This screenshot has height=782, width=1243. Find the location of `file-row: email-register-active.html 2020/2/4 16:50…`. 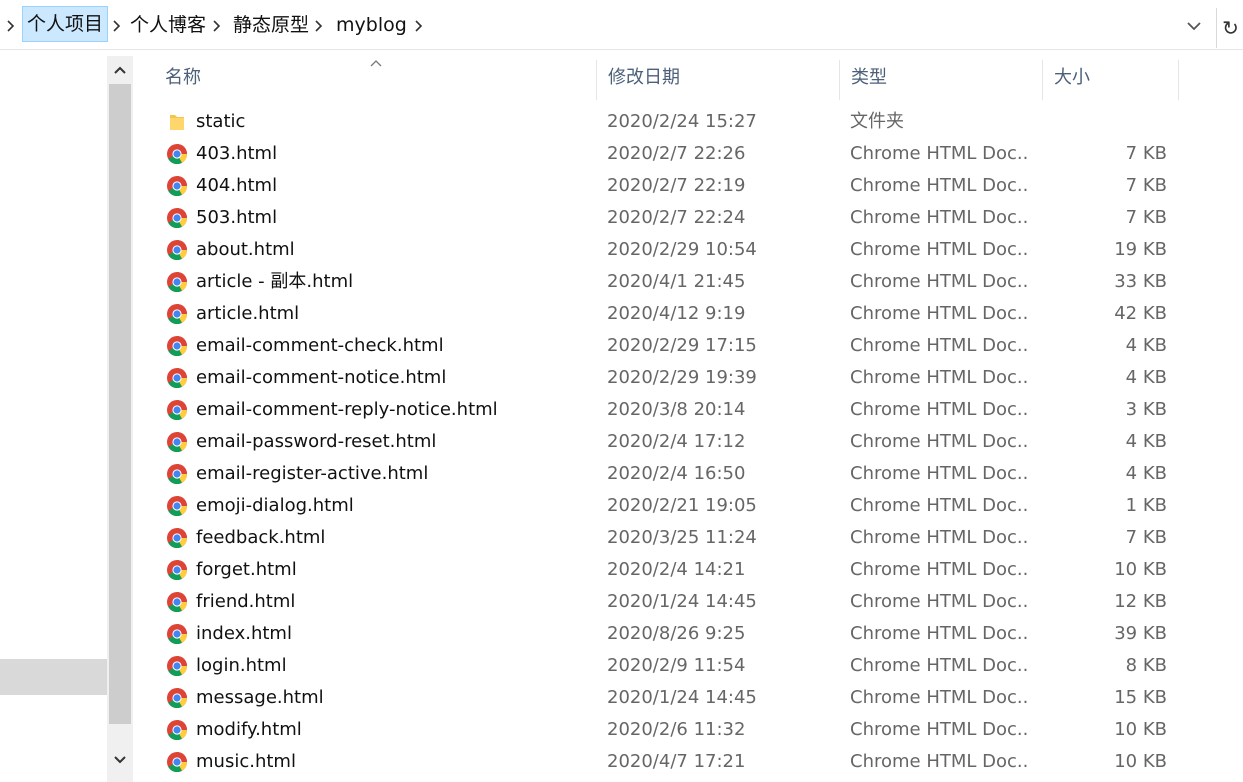

file-row: email-register-active.html 2020/2/4 16:50… is located at coordinates (688, 474).